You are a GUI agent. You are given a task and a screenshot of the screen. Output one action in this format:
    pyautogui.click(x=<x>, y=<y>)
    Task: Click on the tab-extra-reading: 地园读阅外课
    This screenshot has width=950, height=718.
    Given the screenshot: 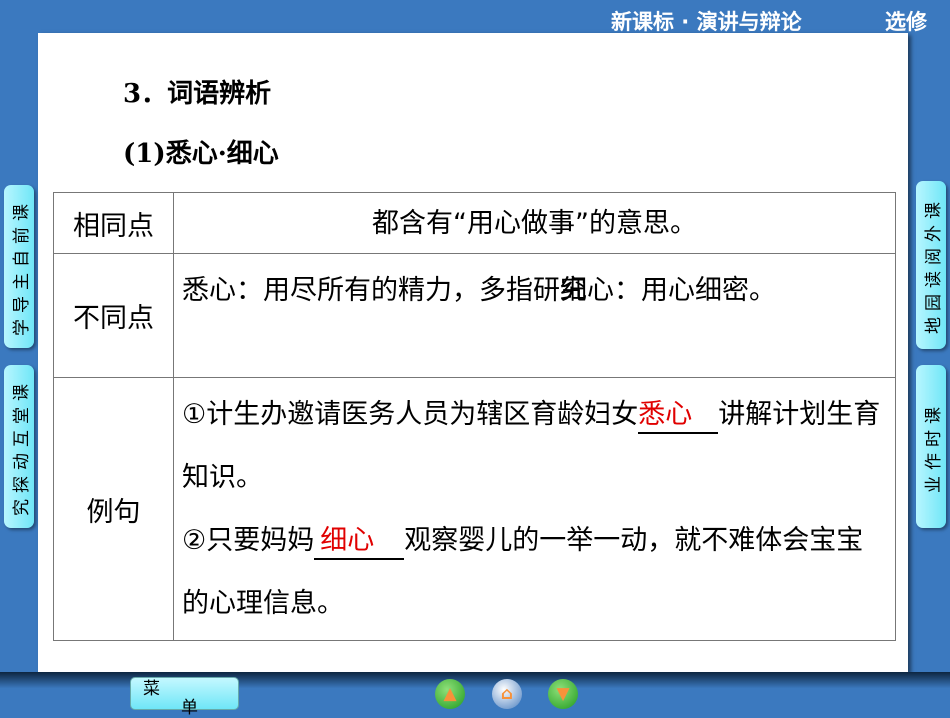 What is the action you would take?
    pyautogui.click(x=931, y=265)
    